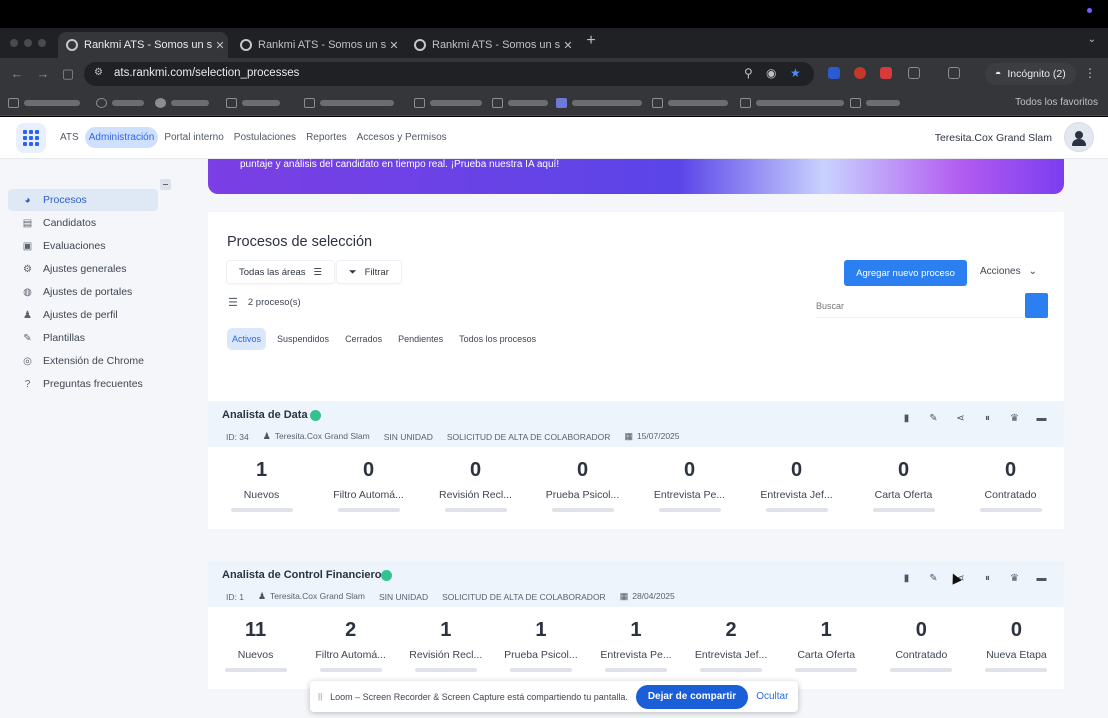 This screenshot has width=1108, height=718. Describe the element at coordinates (905, 273) in the screenshot. I see `add-process-button: Agregar nuevo proceso` at that location.